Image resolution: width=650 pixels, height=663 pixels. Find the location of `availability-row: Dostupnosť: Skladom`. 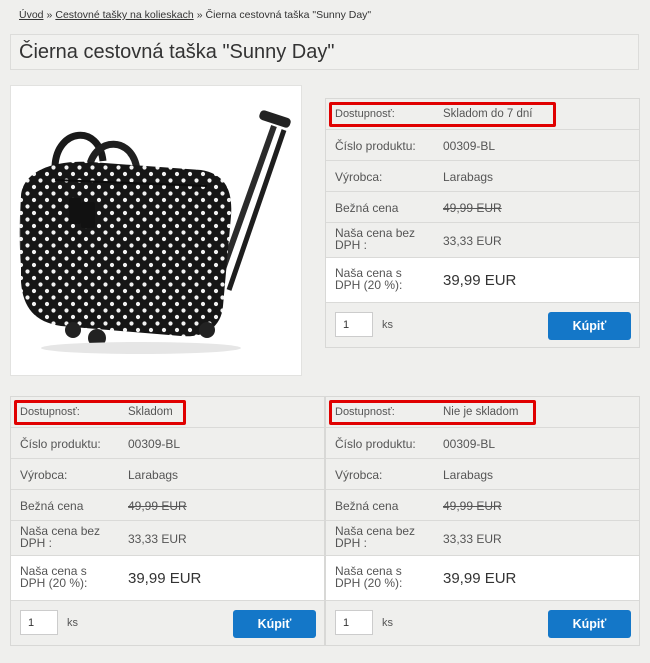

availability-row: Dostupnosť: Skladom is located at coordinates (167, 412).